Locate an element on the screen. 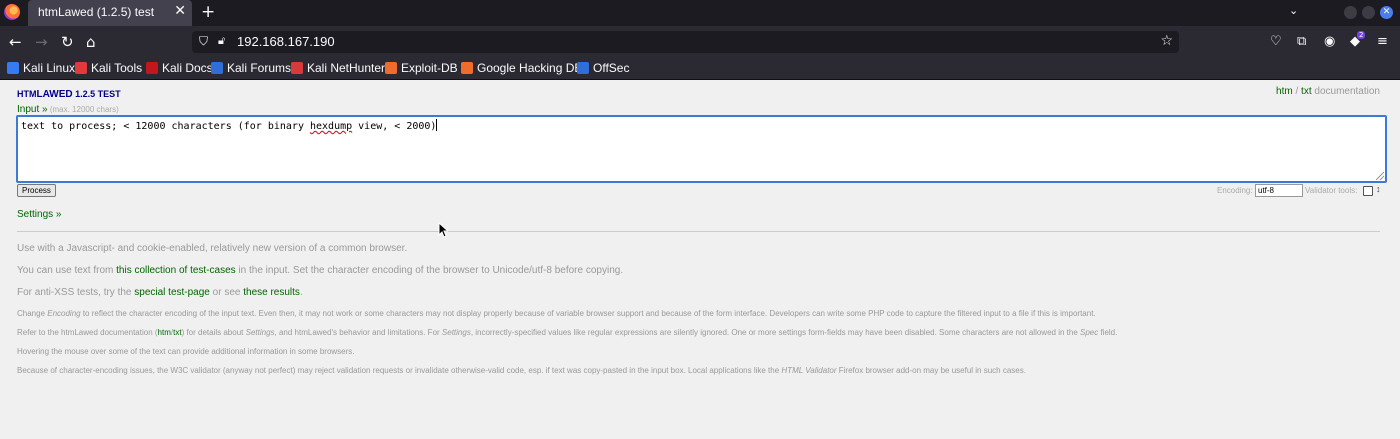 Image resolution: width=1400 pixels, height=439 pixels. foxyproxy-icon: ◉ is located at coordinates (1329, 41).